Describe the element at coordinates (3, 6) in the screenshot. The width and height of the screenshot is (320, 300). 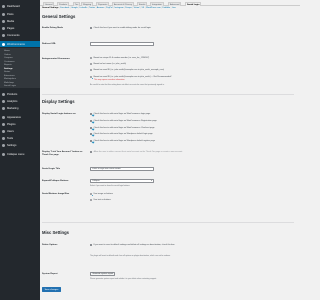
I see `dashboard-icon` at that location.